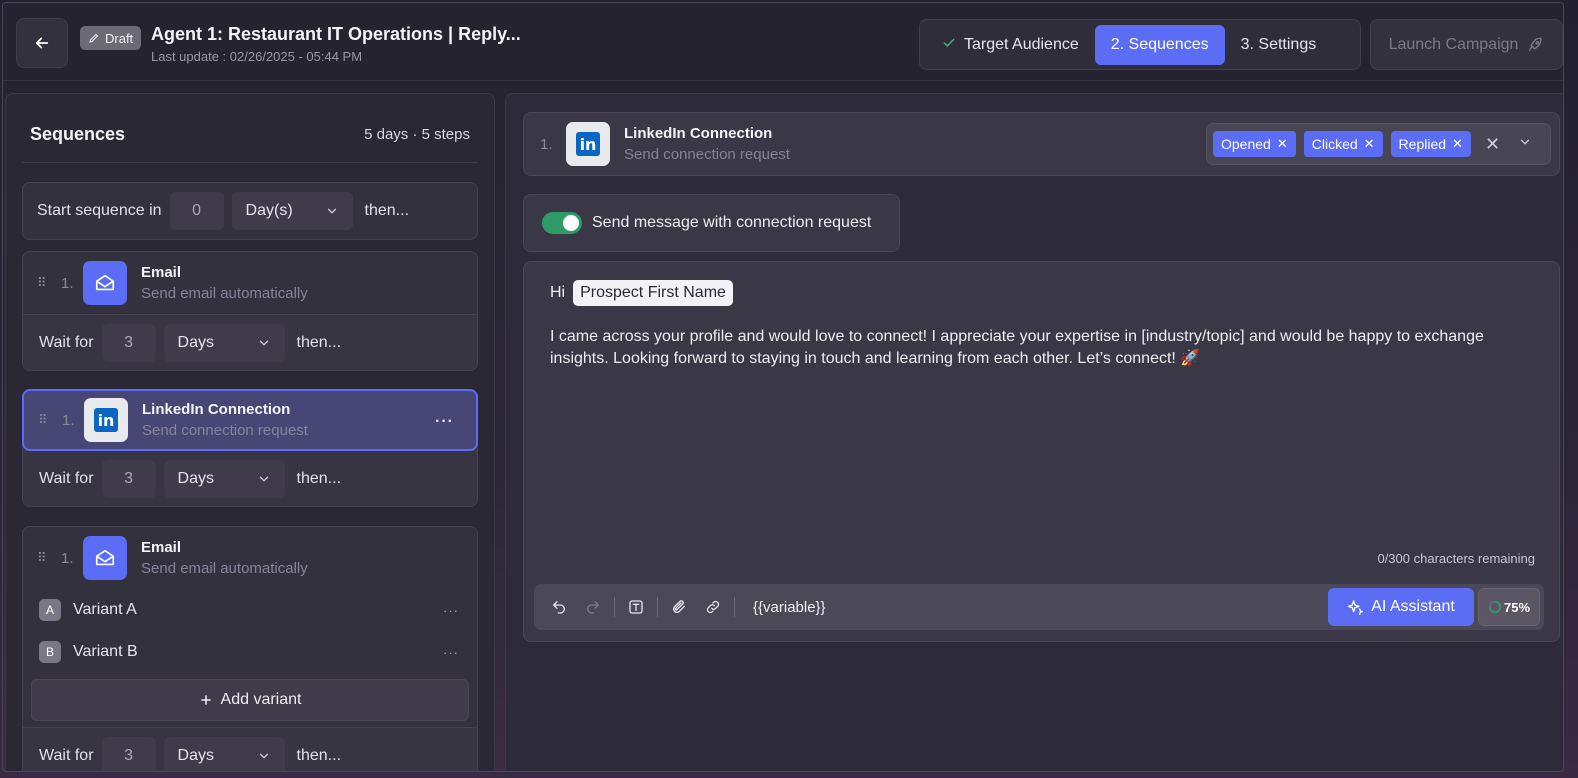 The image size is (1578, 778). What do you see at coordinates (205, 700) in the screenshot?
I see `plus-icon` at bounding box center [205, 700].